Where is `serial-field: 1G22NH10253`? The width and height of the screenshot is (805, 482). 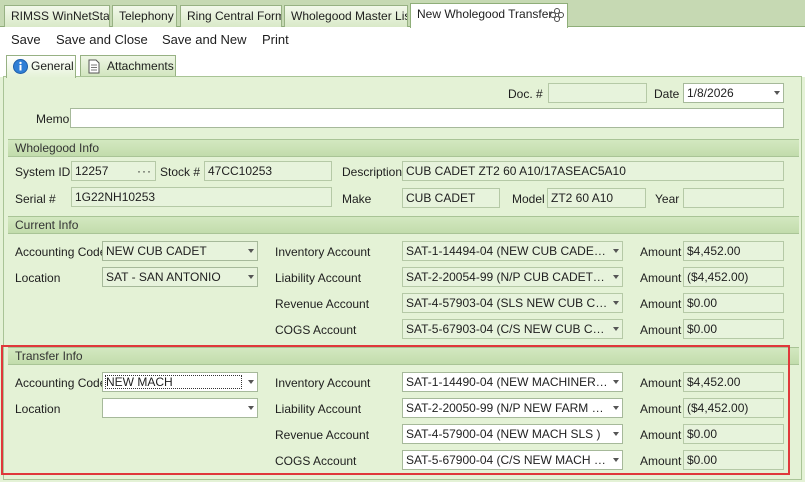 serial-field: 1G22NH10253 is located at coordinates (201, 197).